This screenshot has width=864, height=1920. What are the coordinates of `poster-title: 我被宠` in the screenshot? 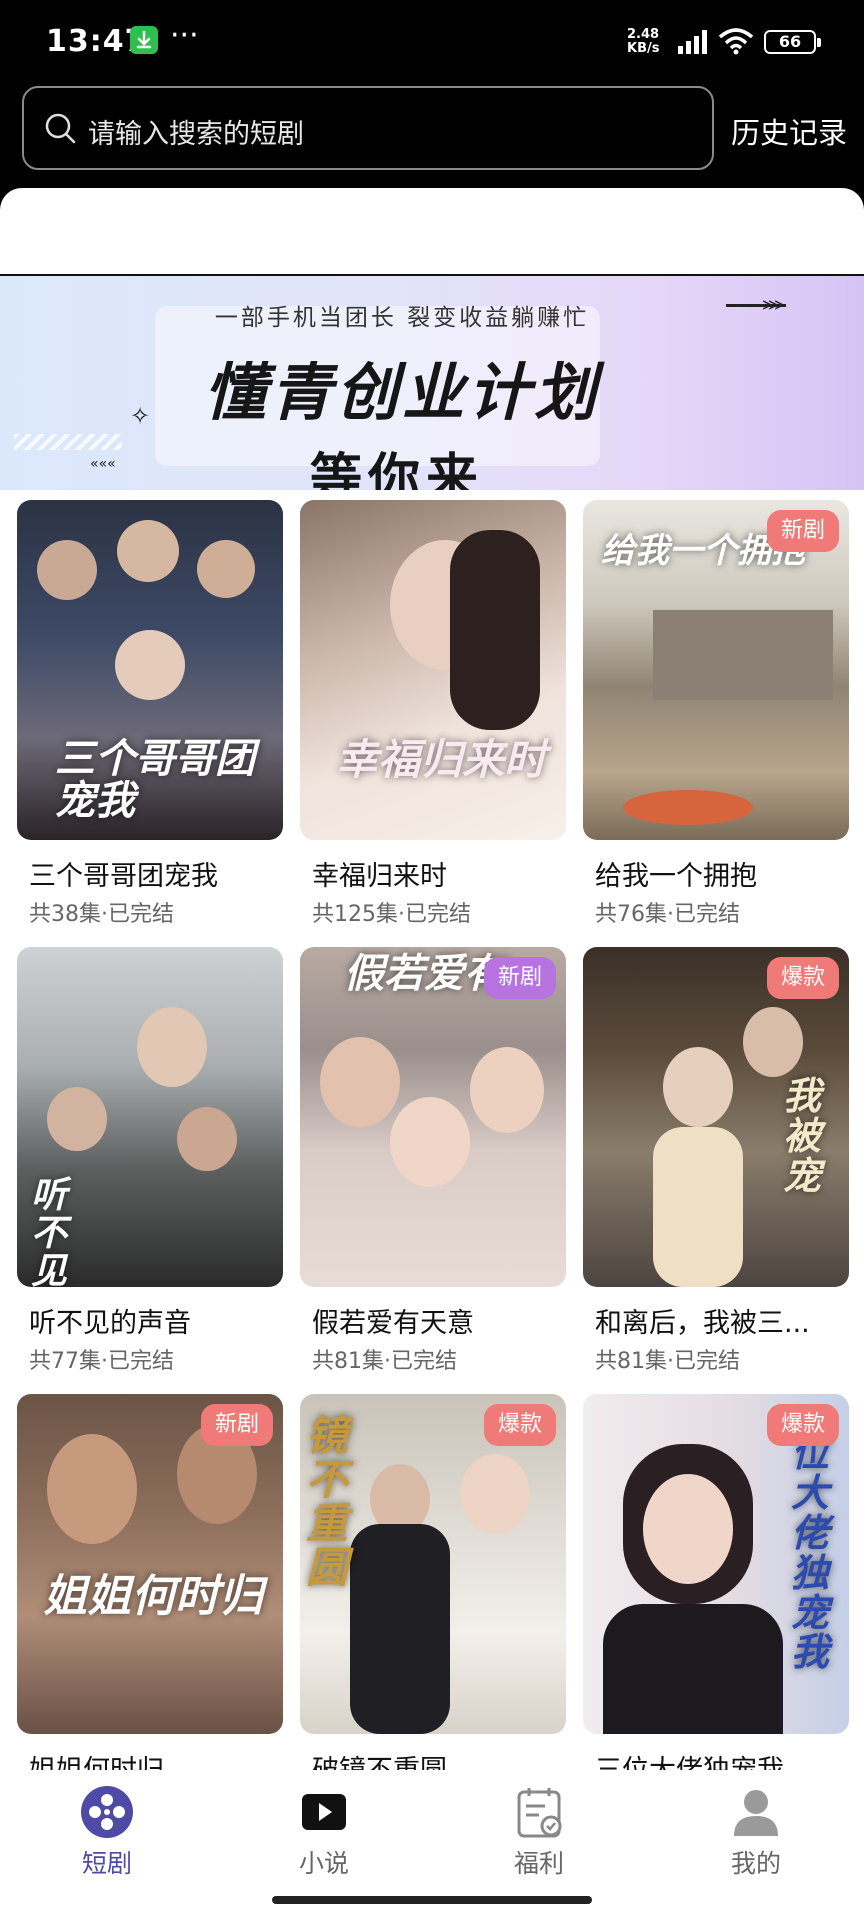 It's located at (802, 1136).